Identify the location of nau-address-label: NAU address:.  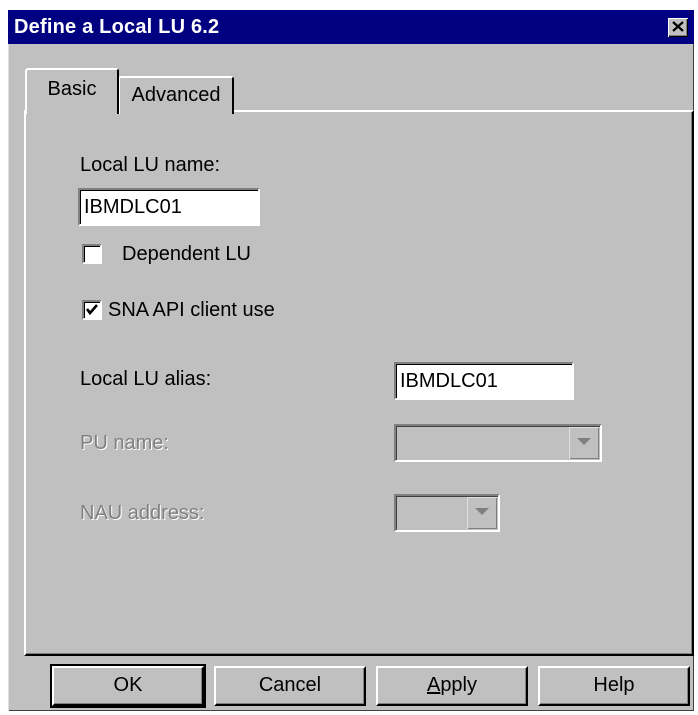
(142, 513).